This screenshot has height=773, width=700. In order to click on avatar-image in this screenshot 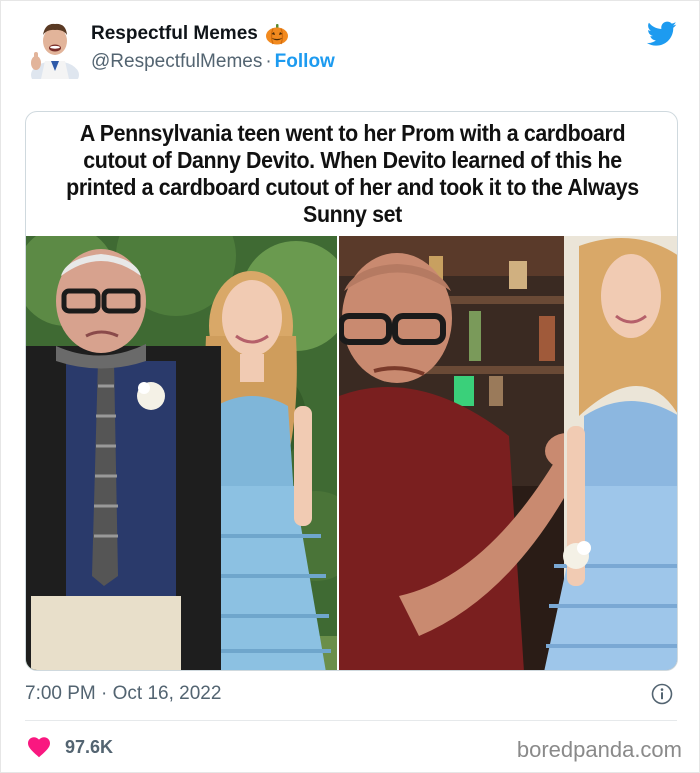, I will do `click(53, 47)`.